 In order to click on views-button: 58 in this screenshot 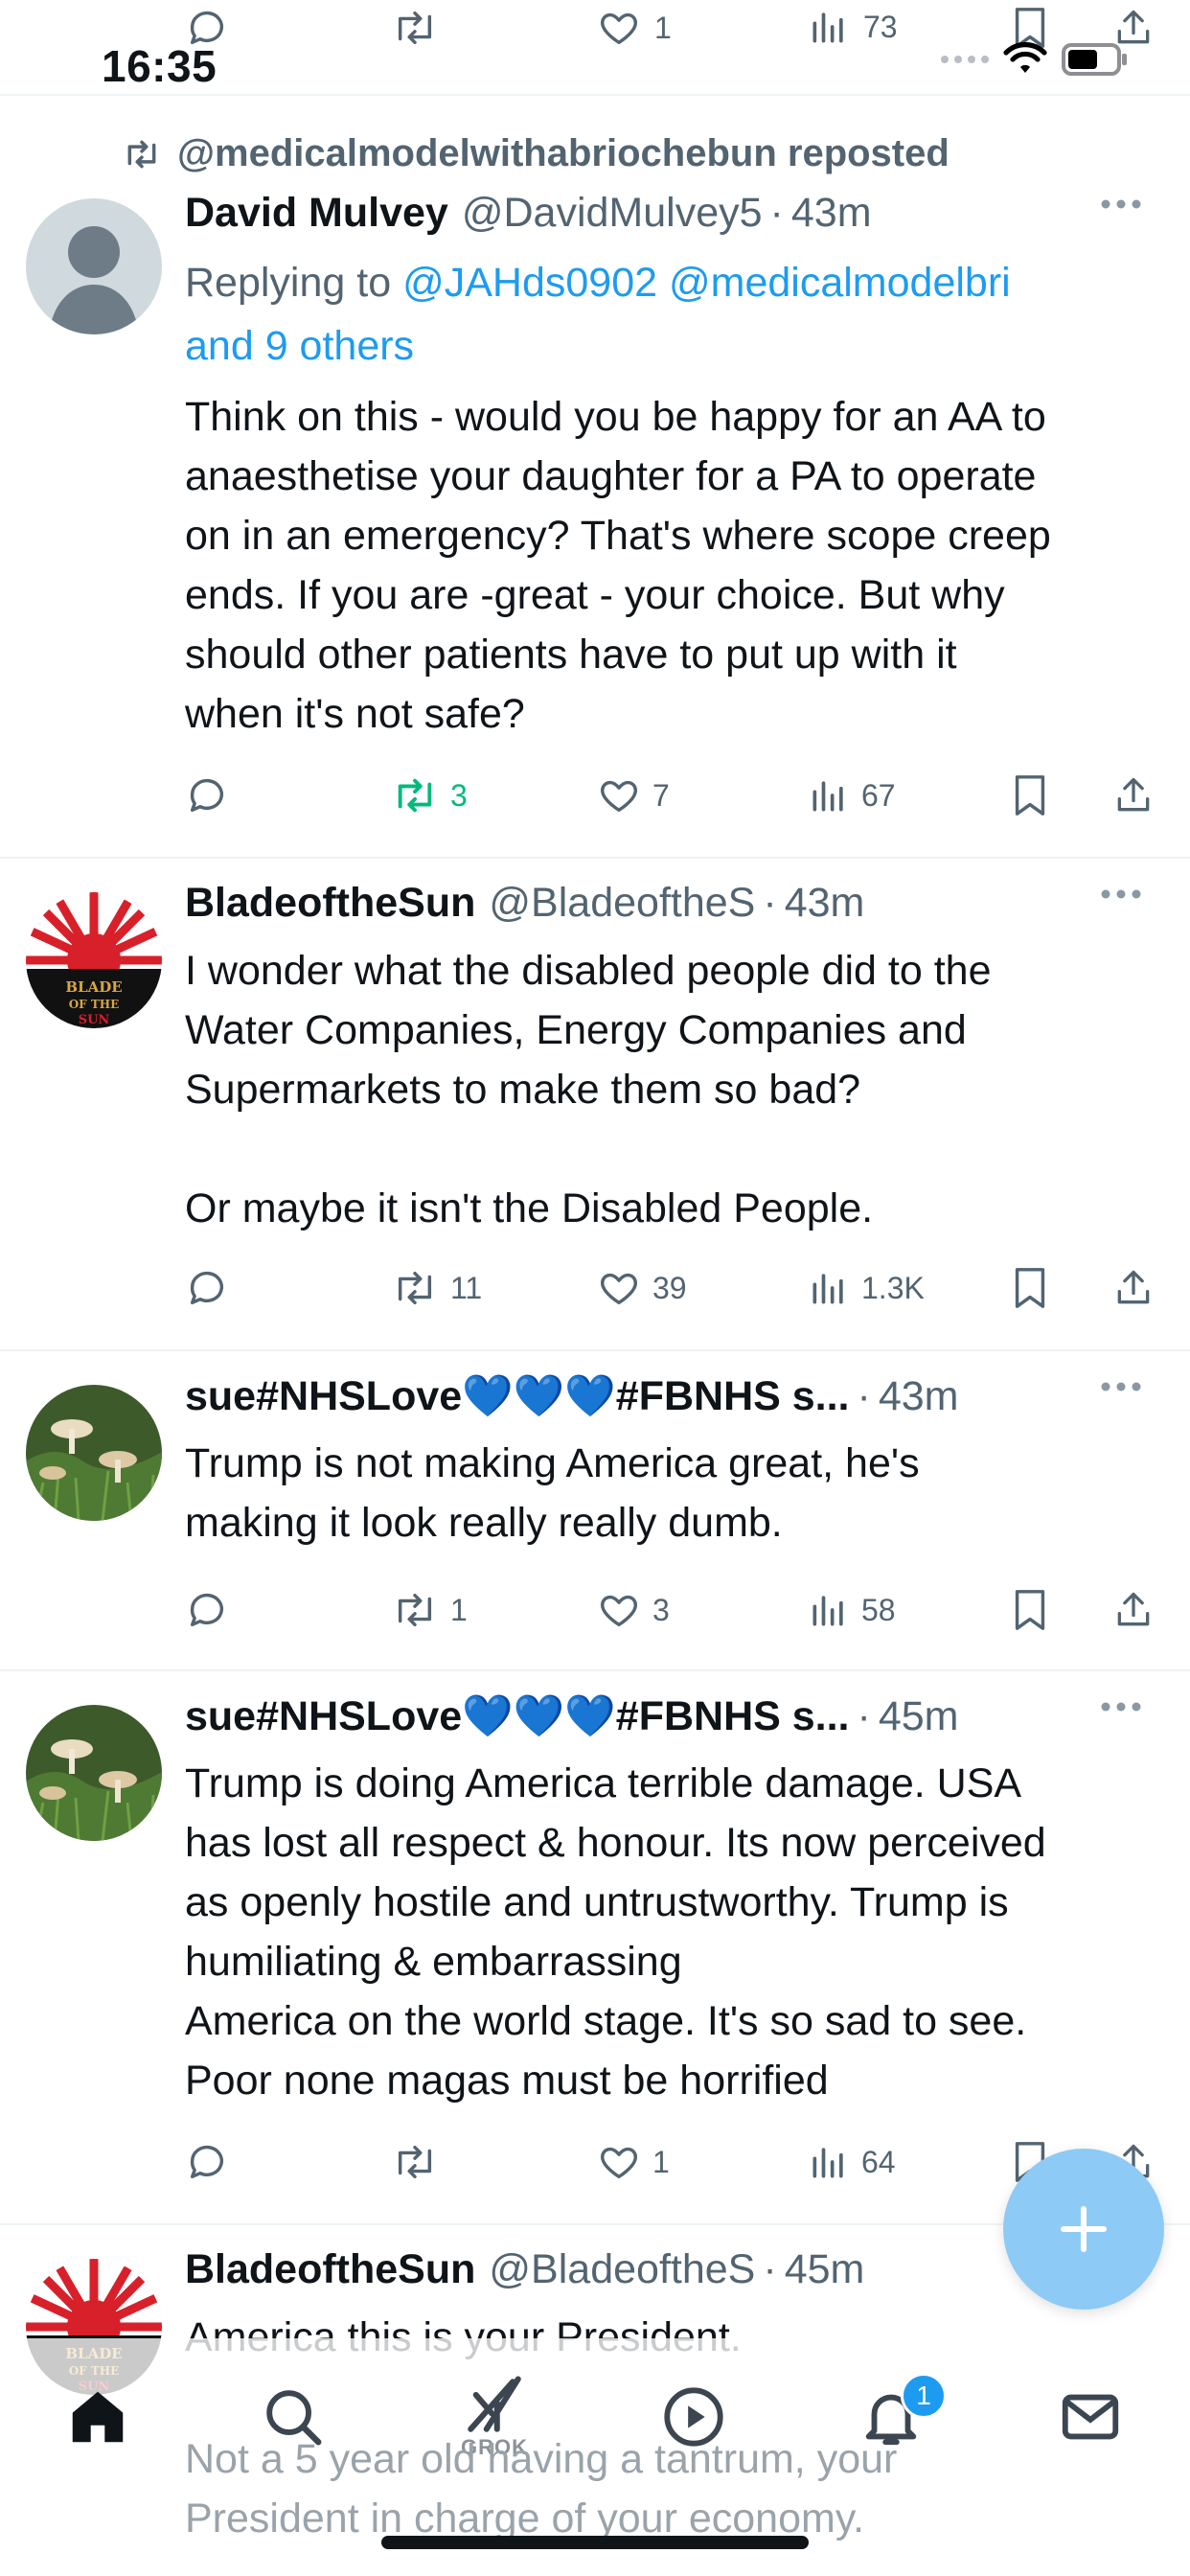, I will do `click(852, 1610)`.